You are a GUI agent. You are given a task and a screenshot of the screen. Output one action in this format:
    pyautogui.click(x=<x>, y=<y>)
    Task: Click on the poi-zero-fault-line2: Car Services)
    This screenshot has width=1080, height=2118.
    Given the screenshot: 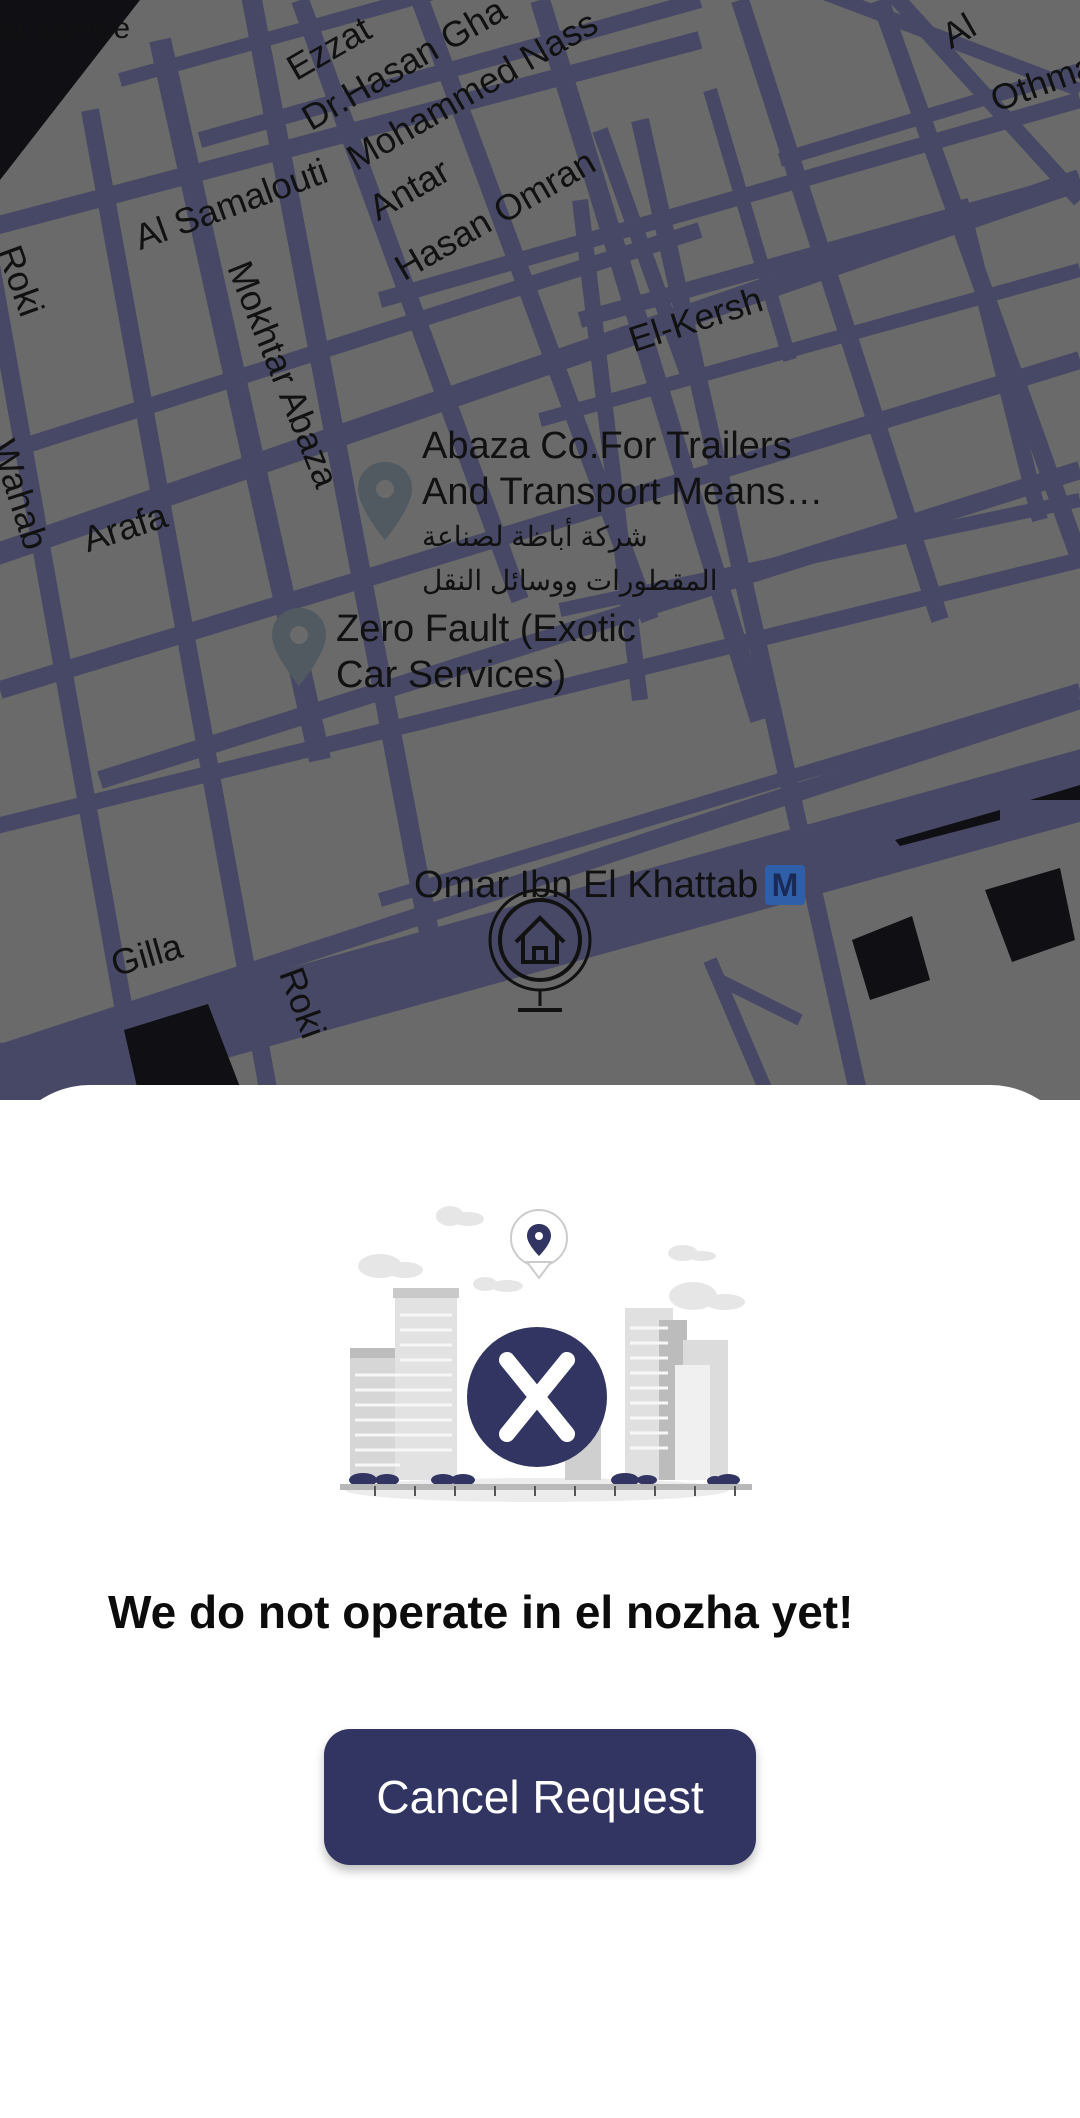 What is the action you would take?
    pyautogui.click(x=451, y=675)
    